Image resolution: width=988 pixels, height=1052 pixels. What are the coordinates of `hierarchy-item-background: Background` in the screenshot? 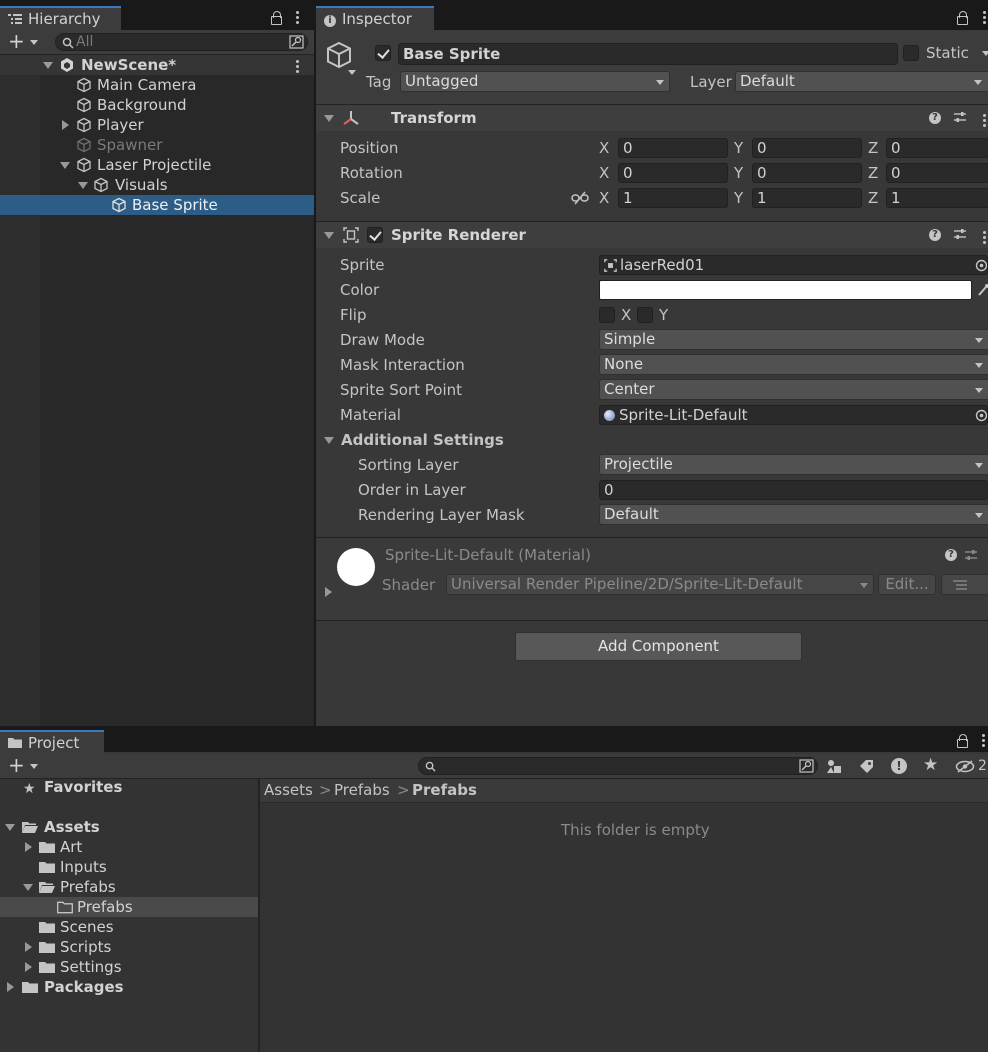 It's located at (157, 105).